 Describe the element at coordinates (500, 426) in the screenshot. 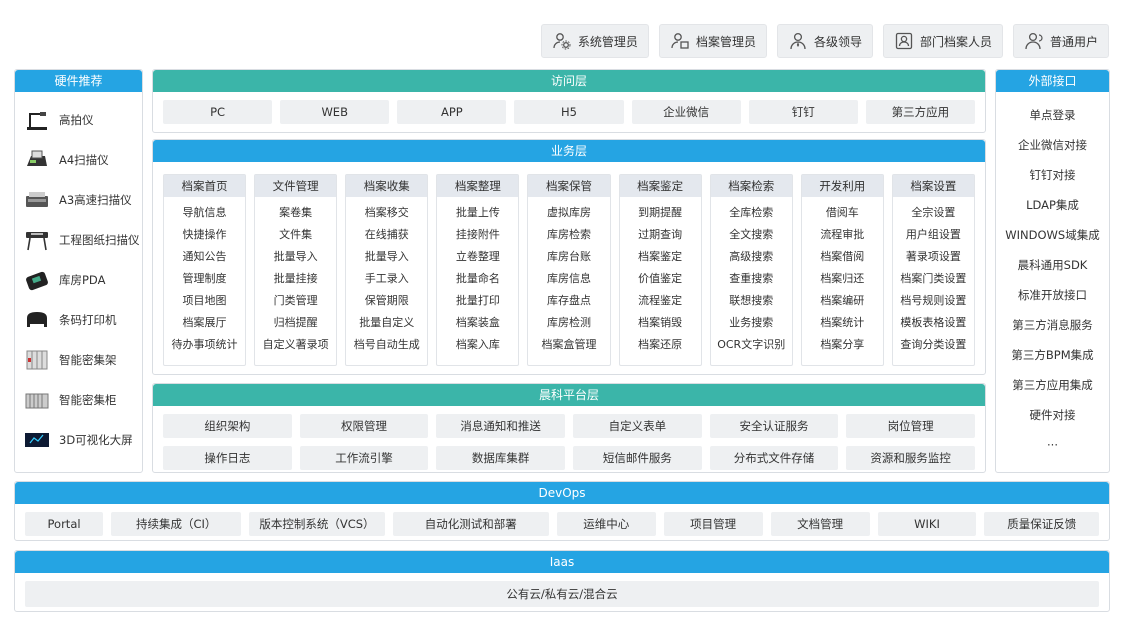

I see `platform-service-item: 消息通知和推送` at that location.